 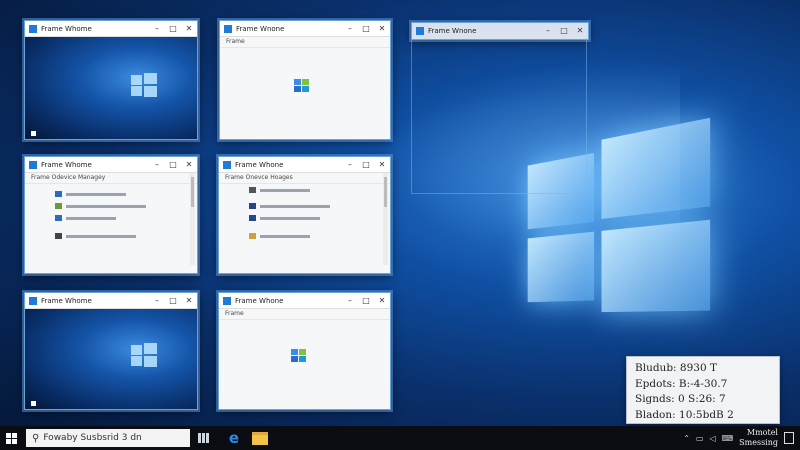 What do you see at coordinates (703, 369) in the screenshot?
I see `info-line: Bludub: 8930 T` at bounding box center [703, 369].